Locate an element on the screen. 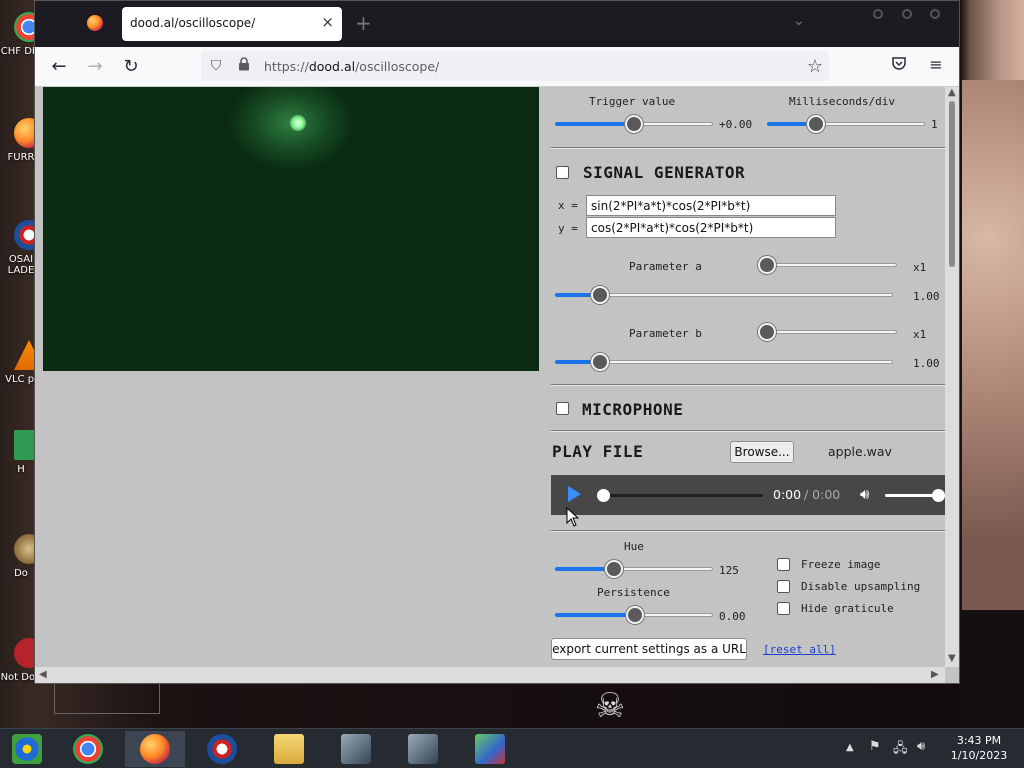 This screenshot has width=1024, height=768. signal-generator-heading: SIGNAL GENERATOR is located at coordinates (664, 172).